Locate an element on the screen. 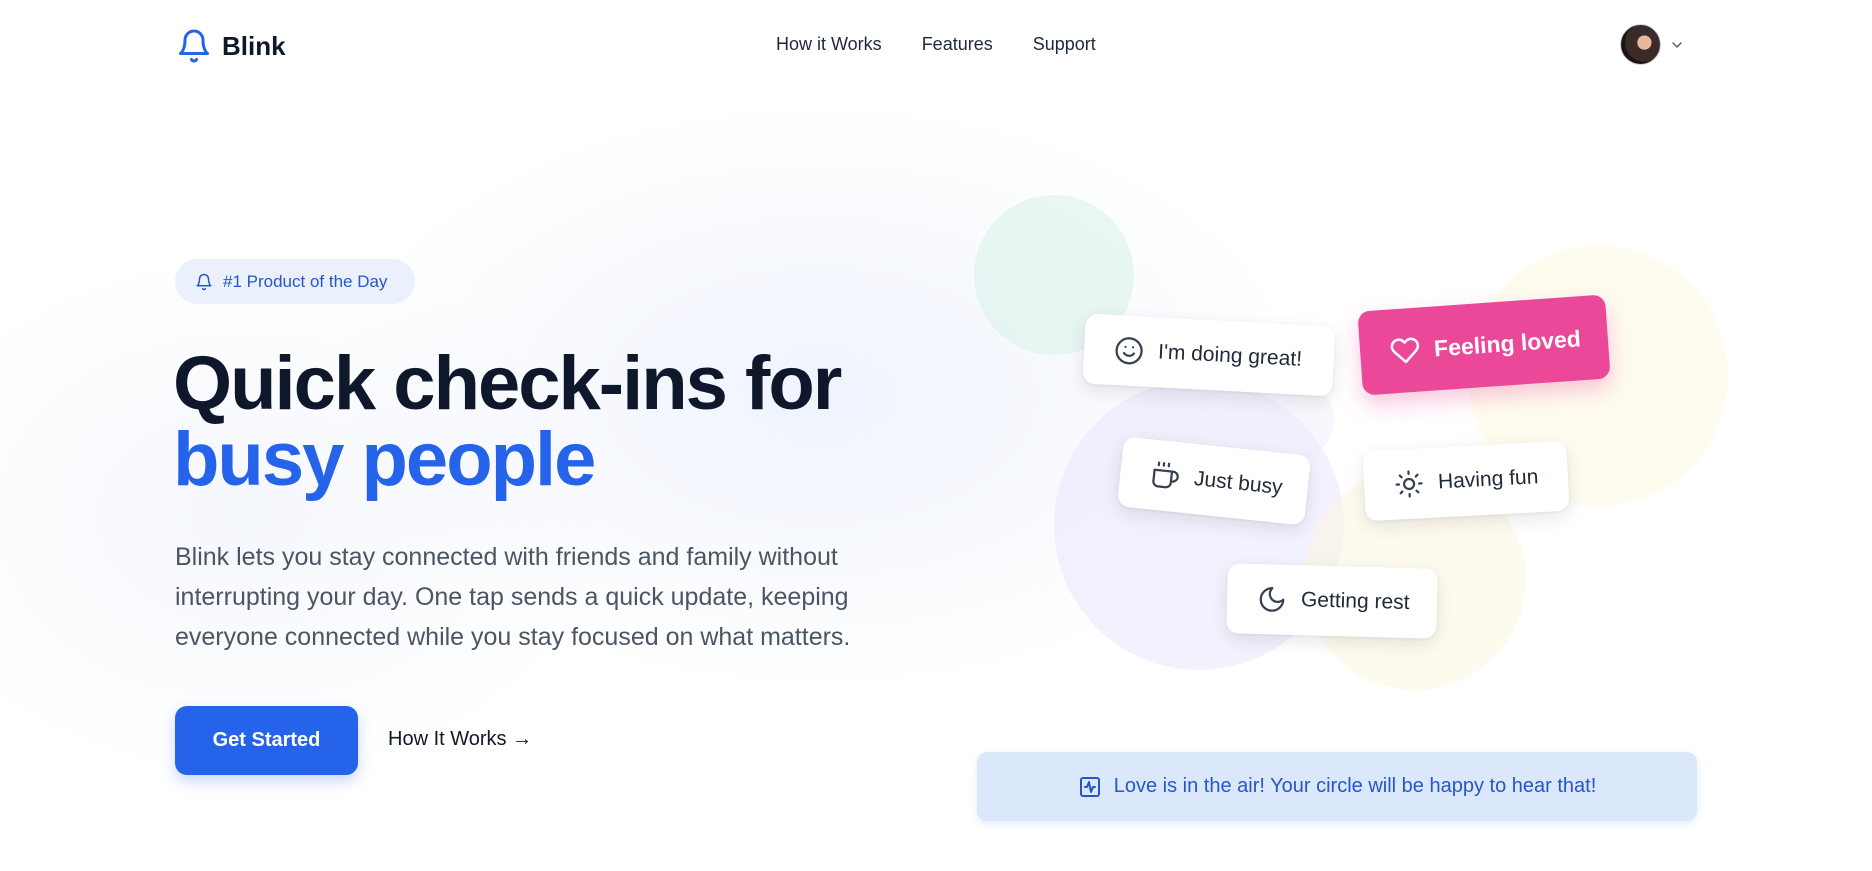  status-label: Having fun is located at coordinates (1488, 479).